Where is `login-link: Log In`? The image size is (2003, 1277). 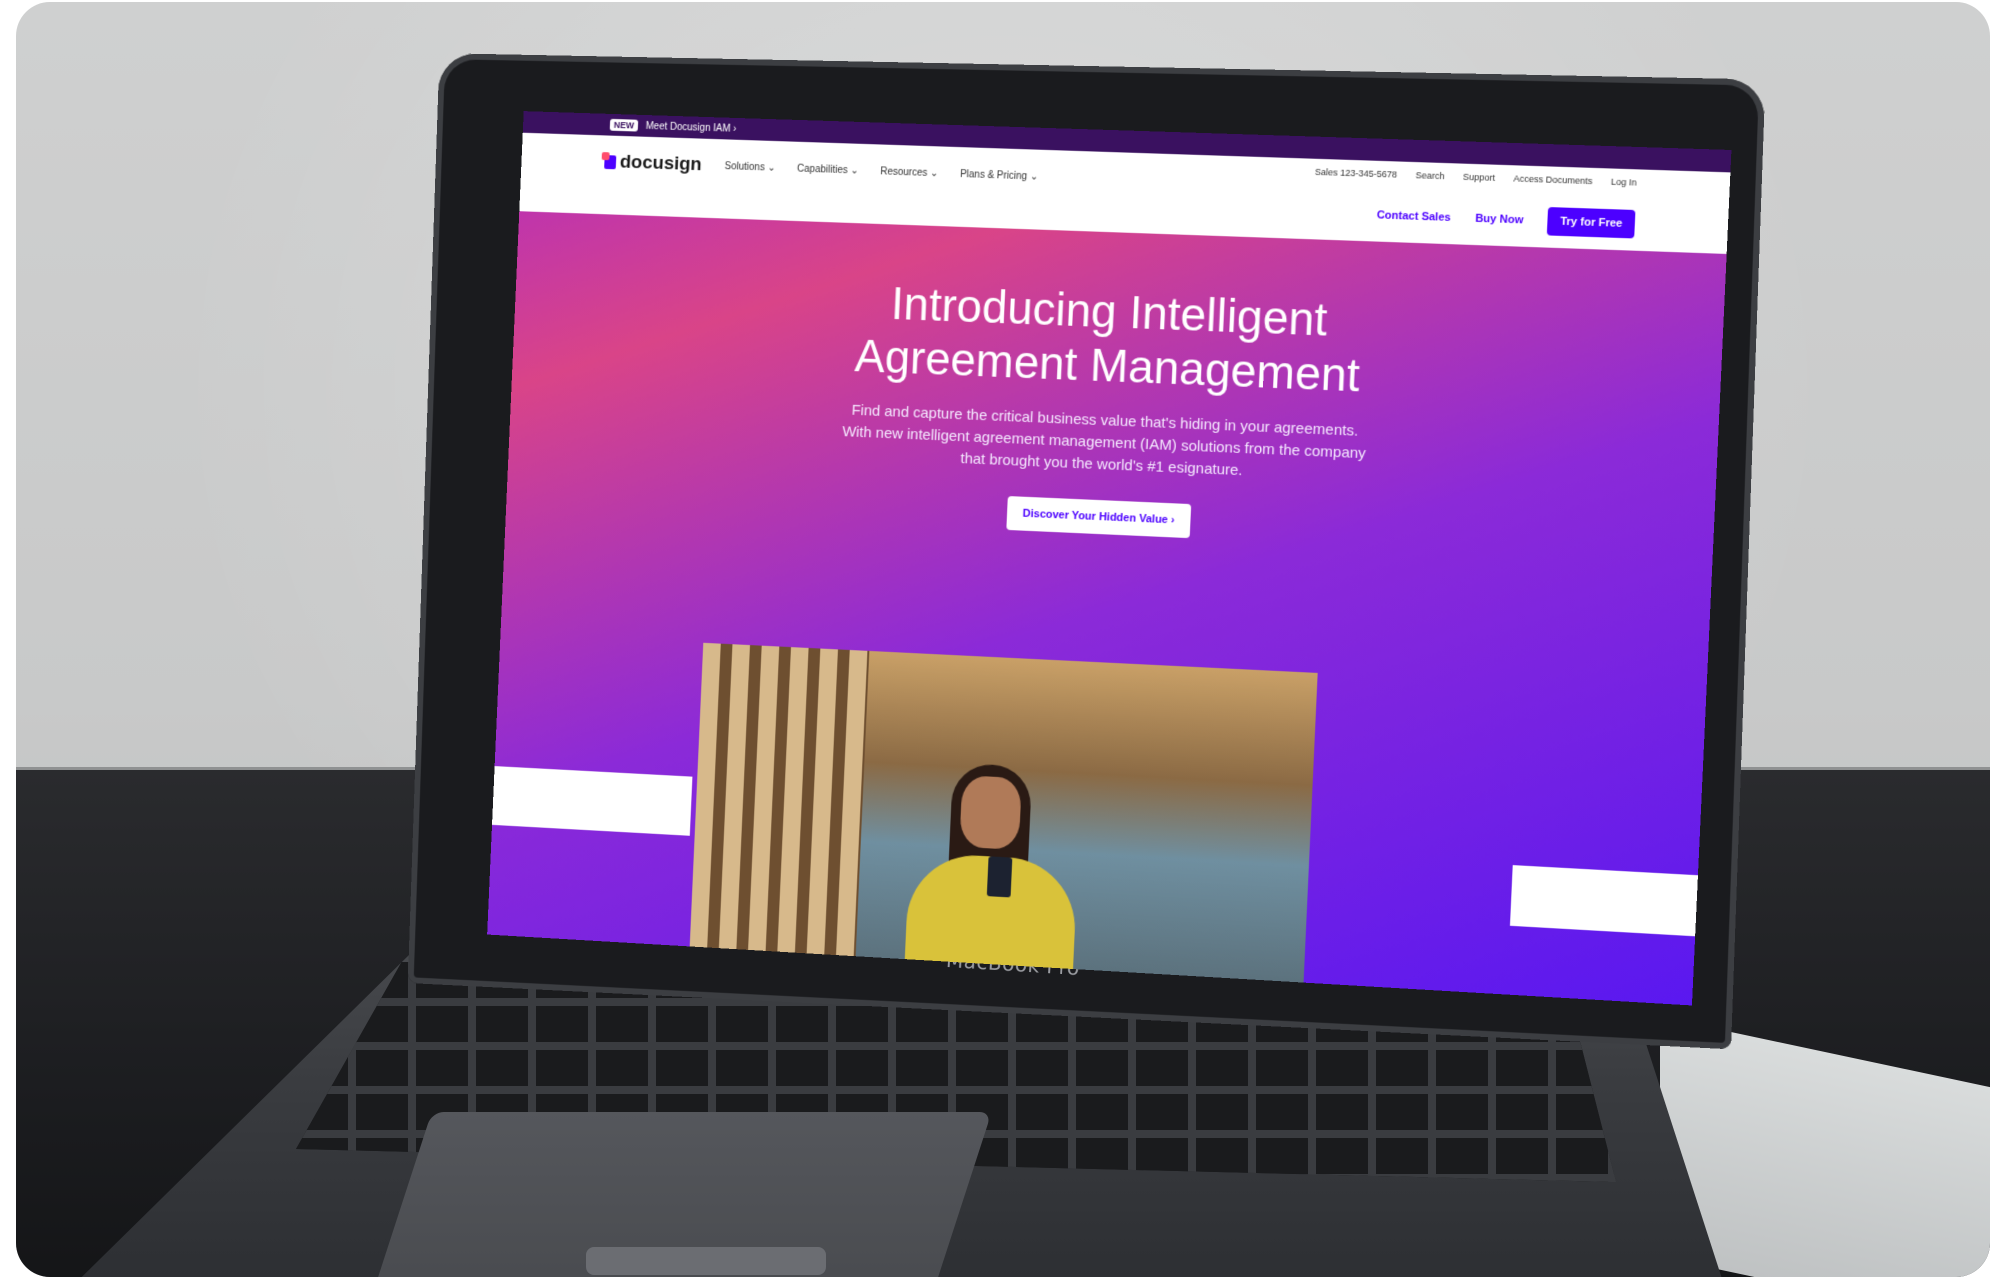
login-link: Log In is located at coordinates (1624, 182).